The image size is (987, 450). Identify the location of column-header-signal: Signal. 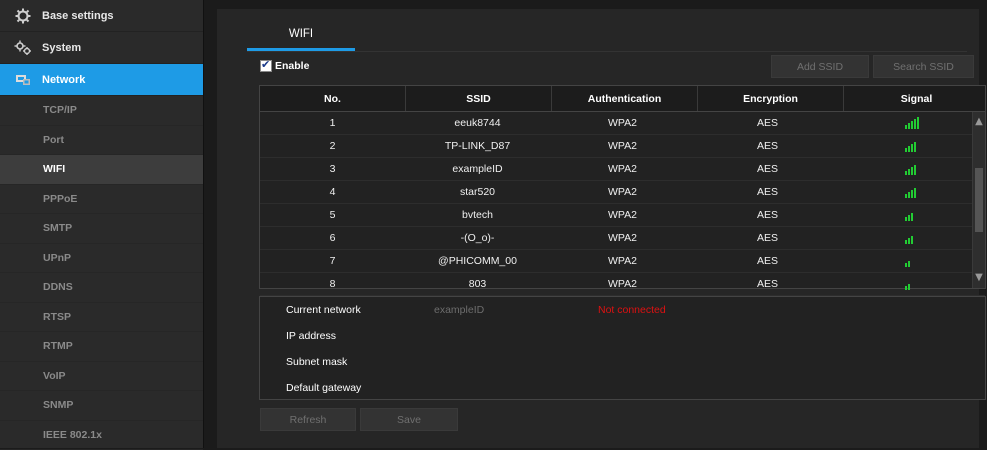
(915, 98).